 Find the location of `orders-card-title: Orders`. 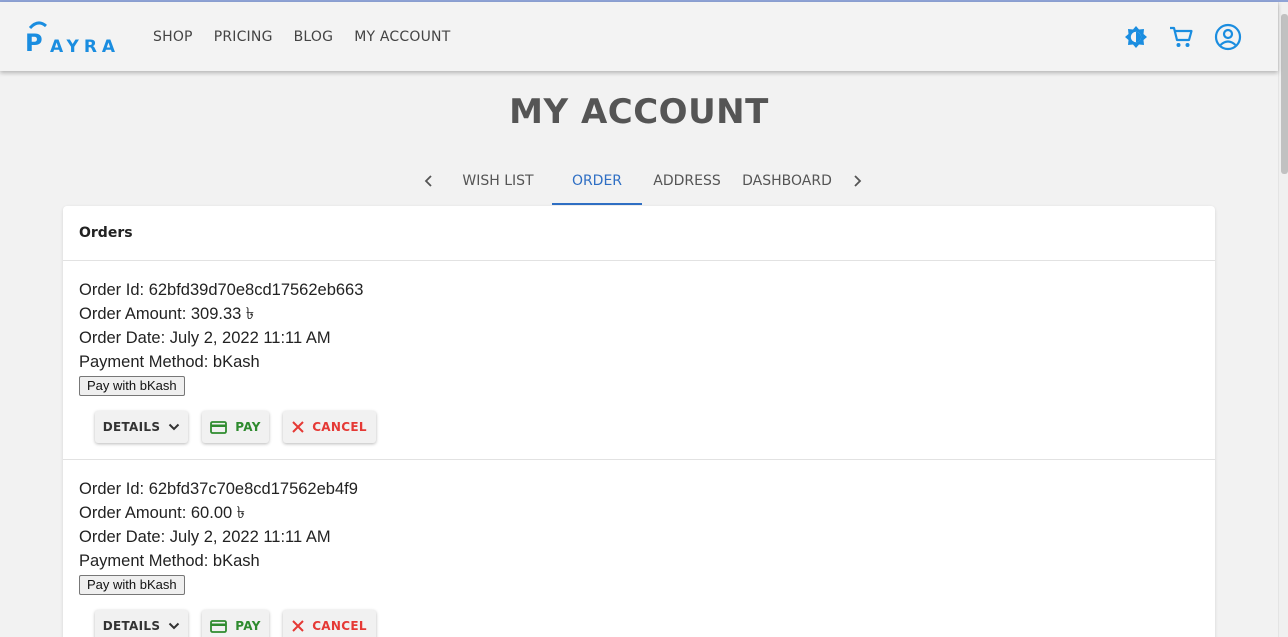

orders-card-title: Orders is located at coordinates (639, 233).